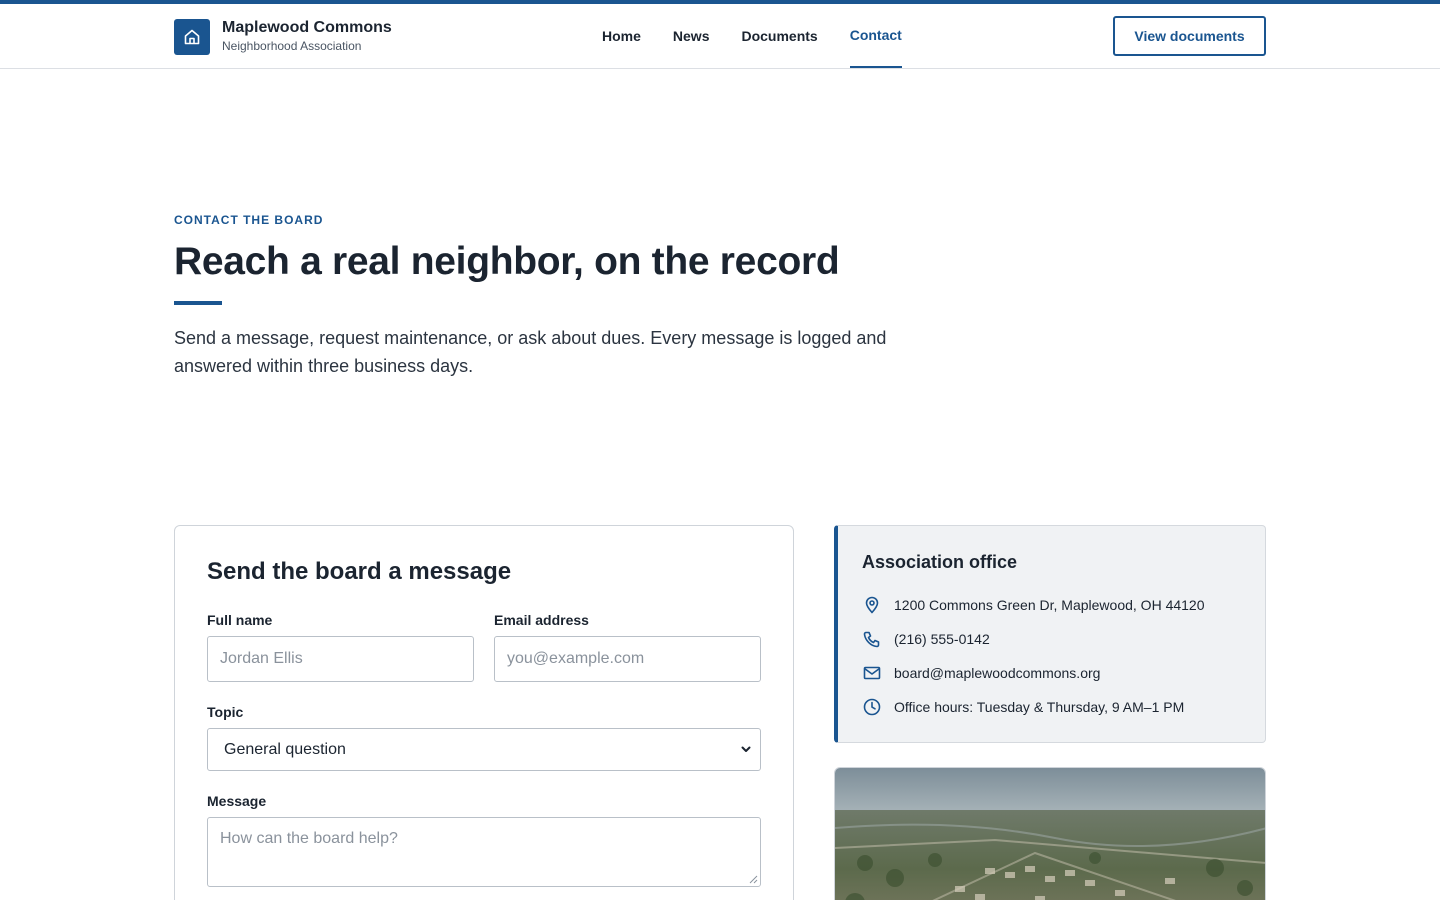  Describe the element at coordinates (359, 571) in the screenshot. I see `form-title: Send the board a message` at that location.